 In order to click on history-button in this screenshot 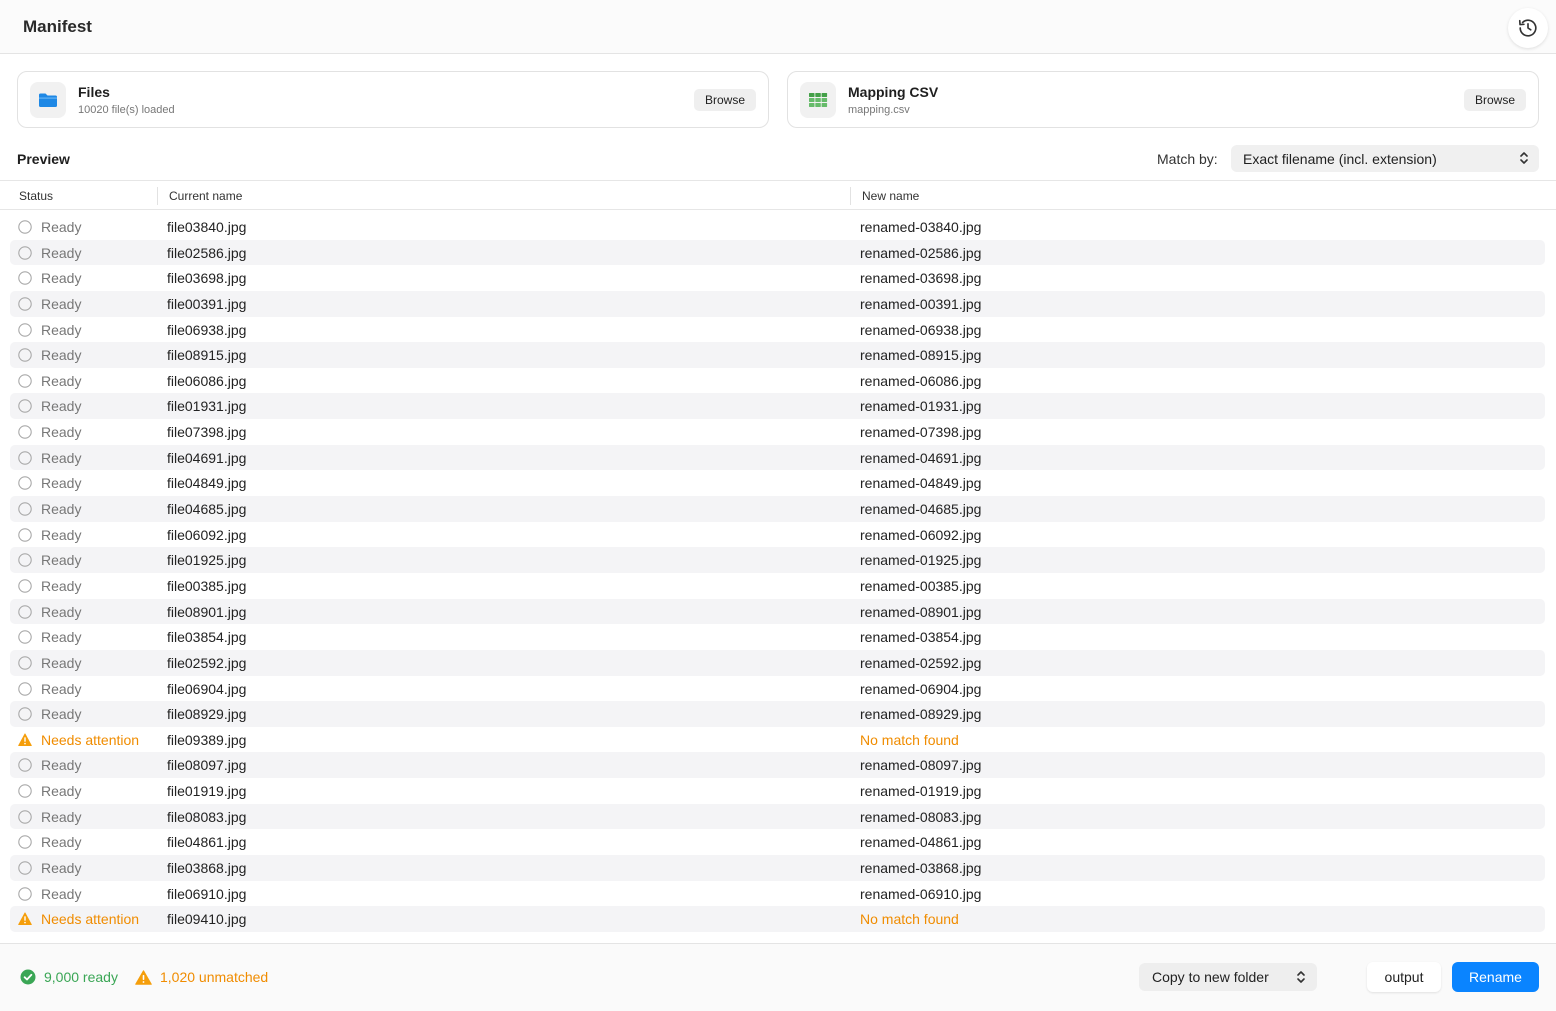, I will do `click(1528, 28)`.